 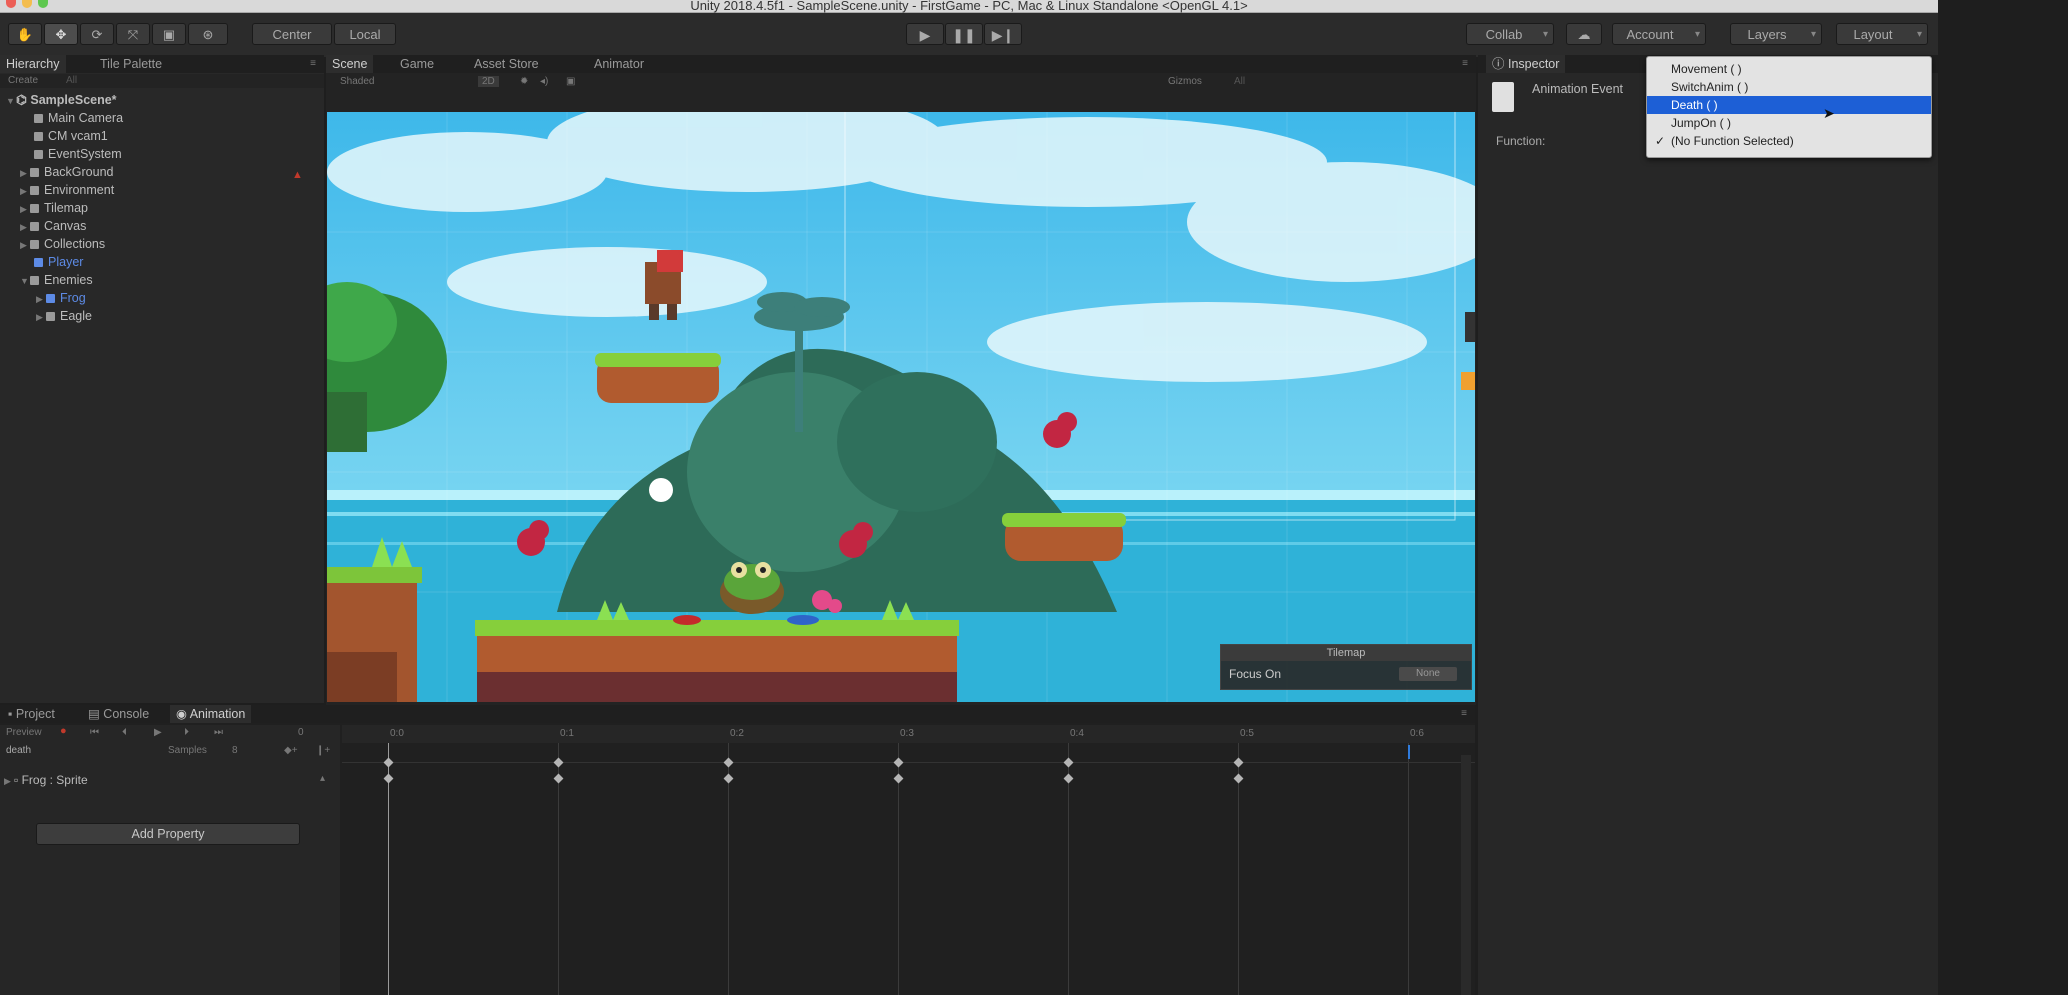 What do you see at coordinates (717, 661) in the screenshot?
I see `ground-platform` at bounding box center [717, 661].